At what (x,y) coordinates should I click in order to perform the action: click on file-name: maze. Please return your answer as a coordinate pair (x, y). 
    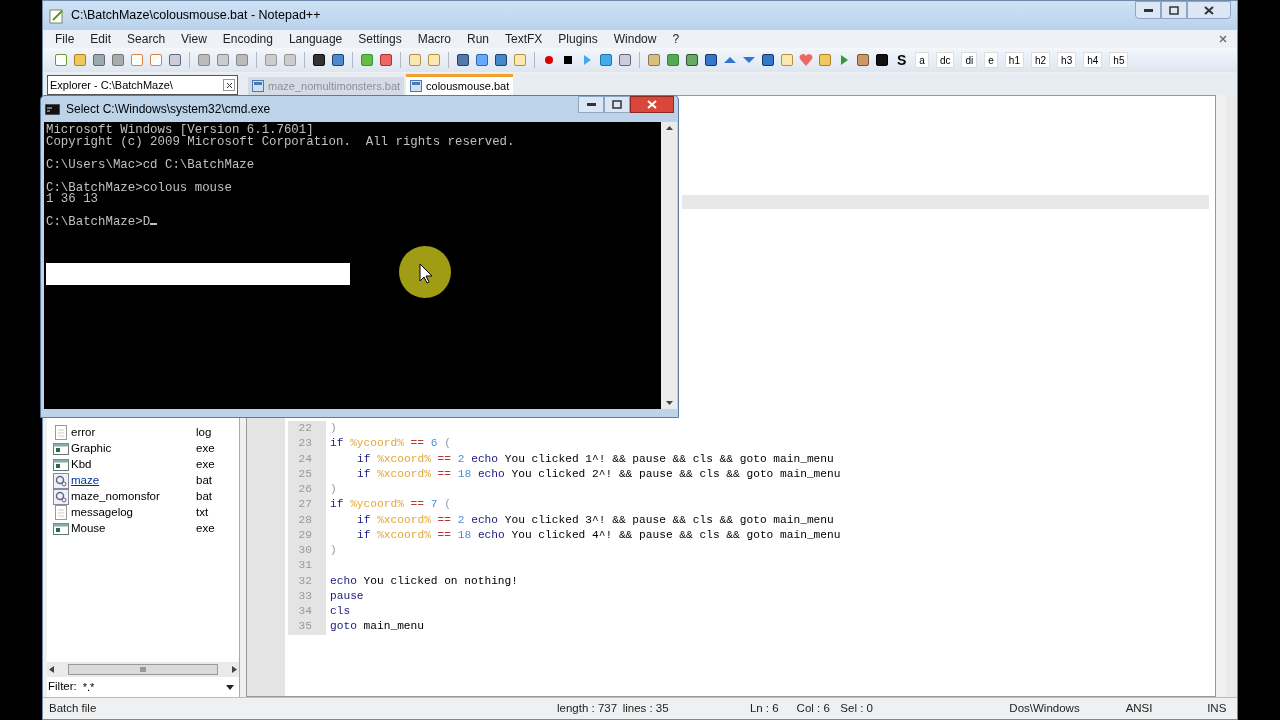
    Looking at the image, I should click on (85, 480).